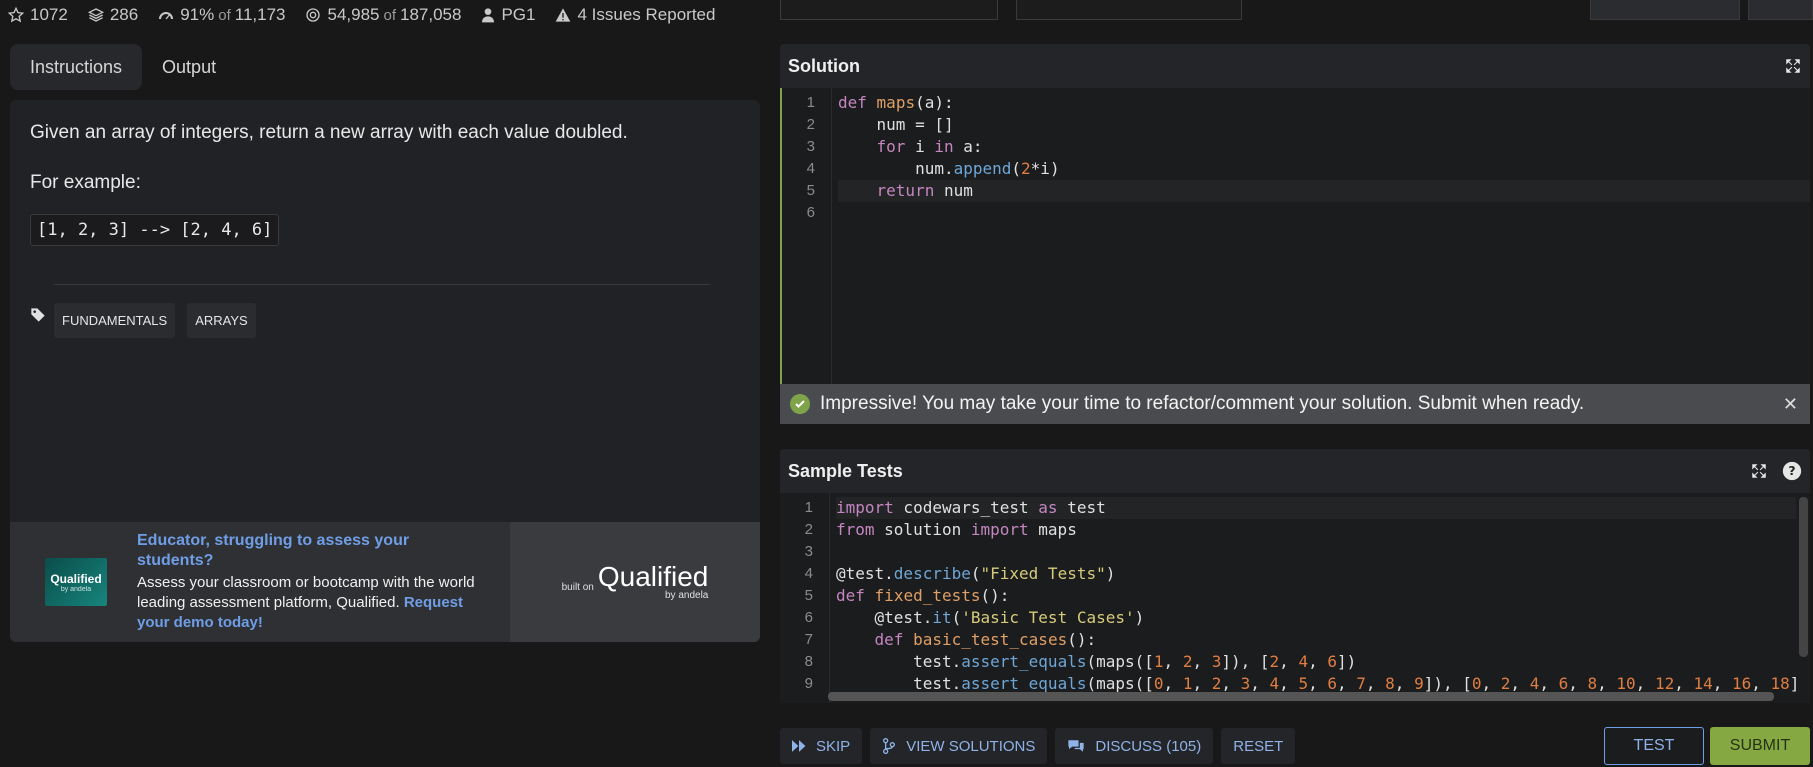 The width and height of the screenshot is (1813, 767). I want to click on logo-sub: by andela, so click(76, 589).